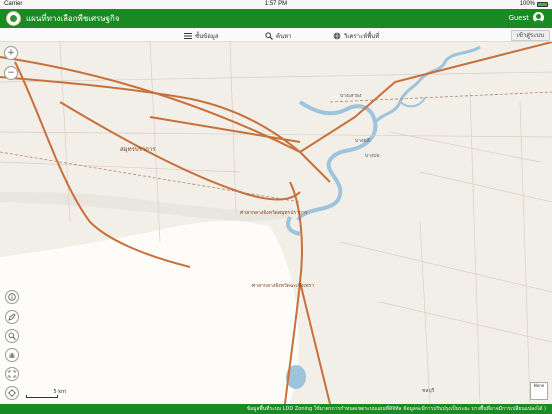  I want to click on map-label-bang-bo: บางบ่อ, so click(372, 156).